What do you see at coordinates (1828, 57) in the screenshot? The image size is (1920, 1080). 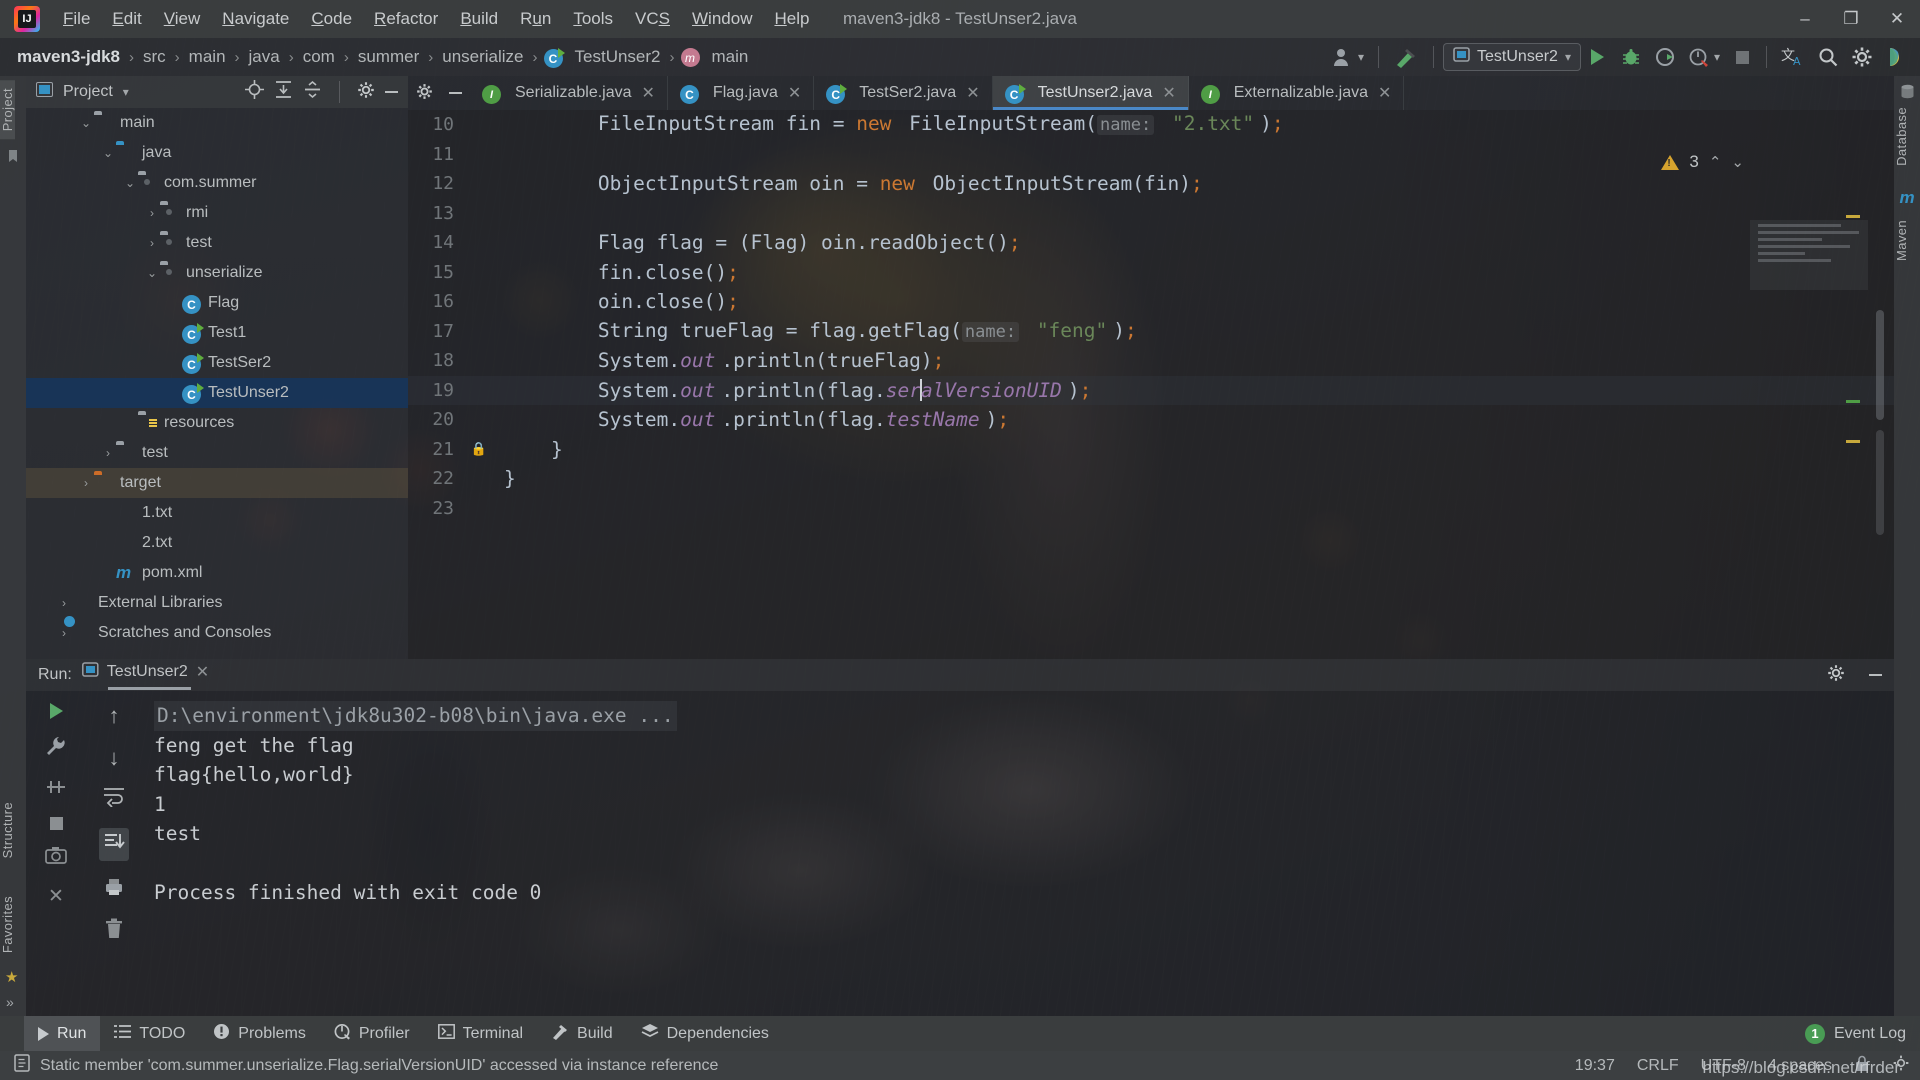 I see `search-everywhere-icon` at bounding box center [1828, 57].